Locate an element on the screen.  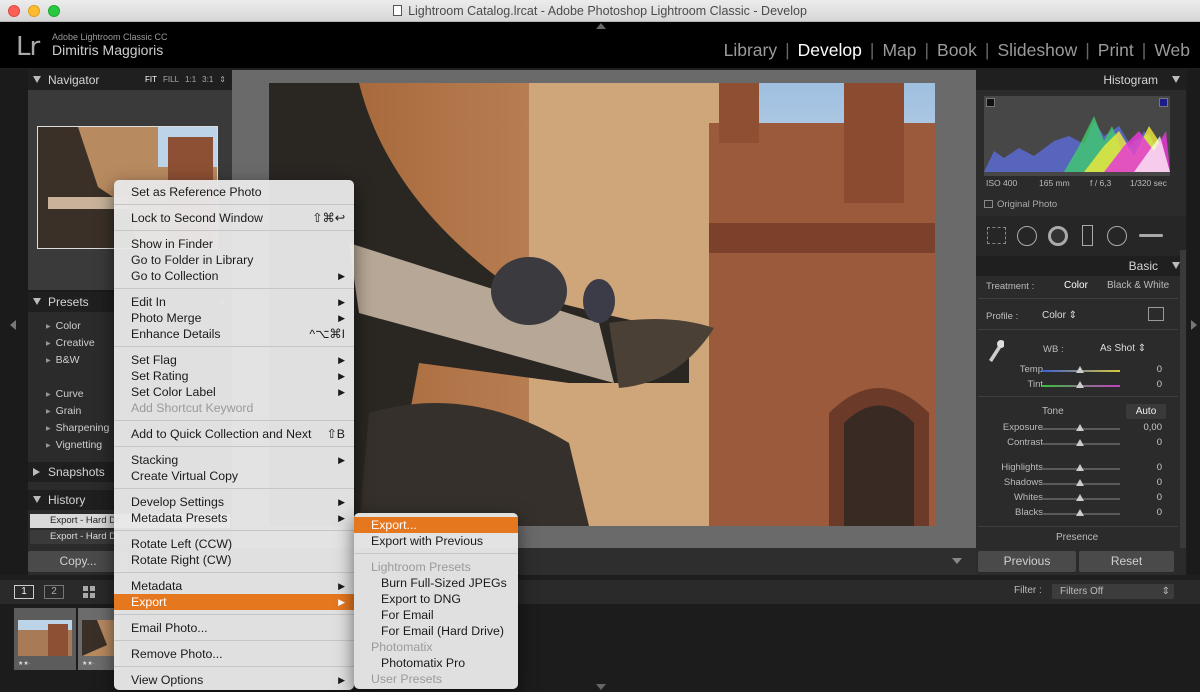
module-map: Map is located at coordinates (899, 50).